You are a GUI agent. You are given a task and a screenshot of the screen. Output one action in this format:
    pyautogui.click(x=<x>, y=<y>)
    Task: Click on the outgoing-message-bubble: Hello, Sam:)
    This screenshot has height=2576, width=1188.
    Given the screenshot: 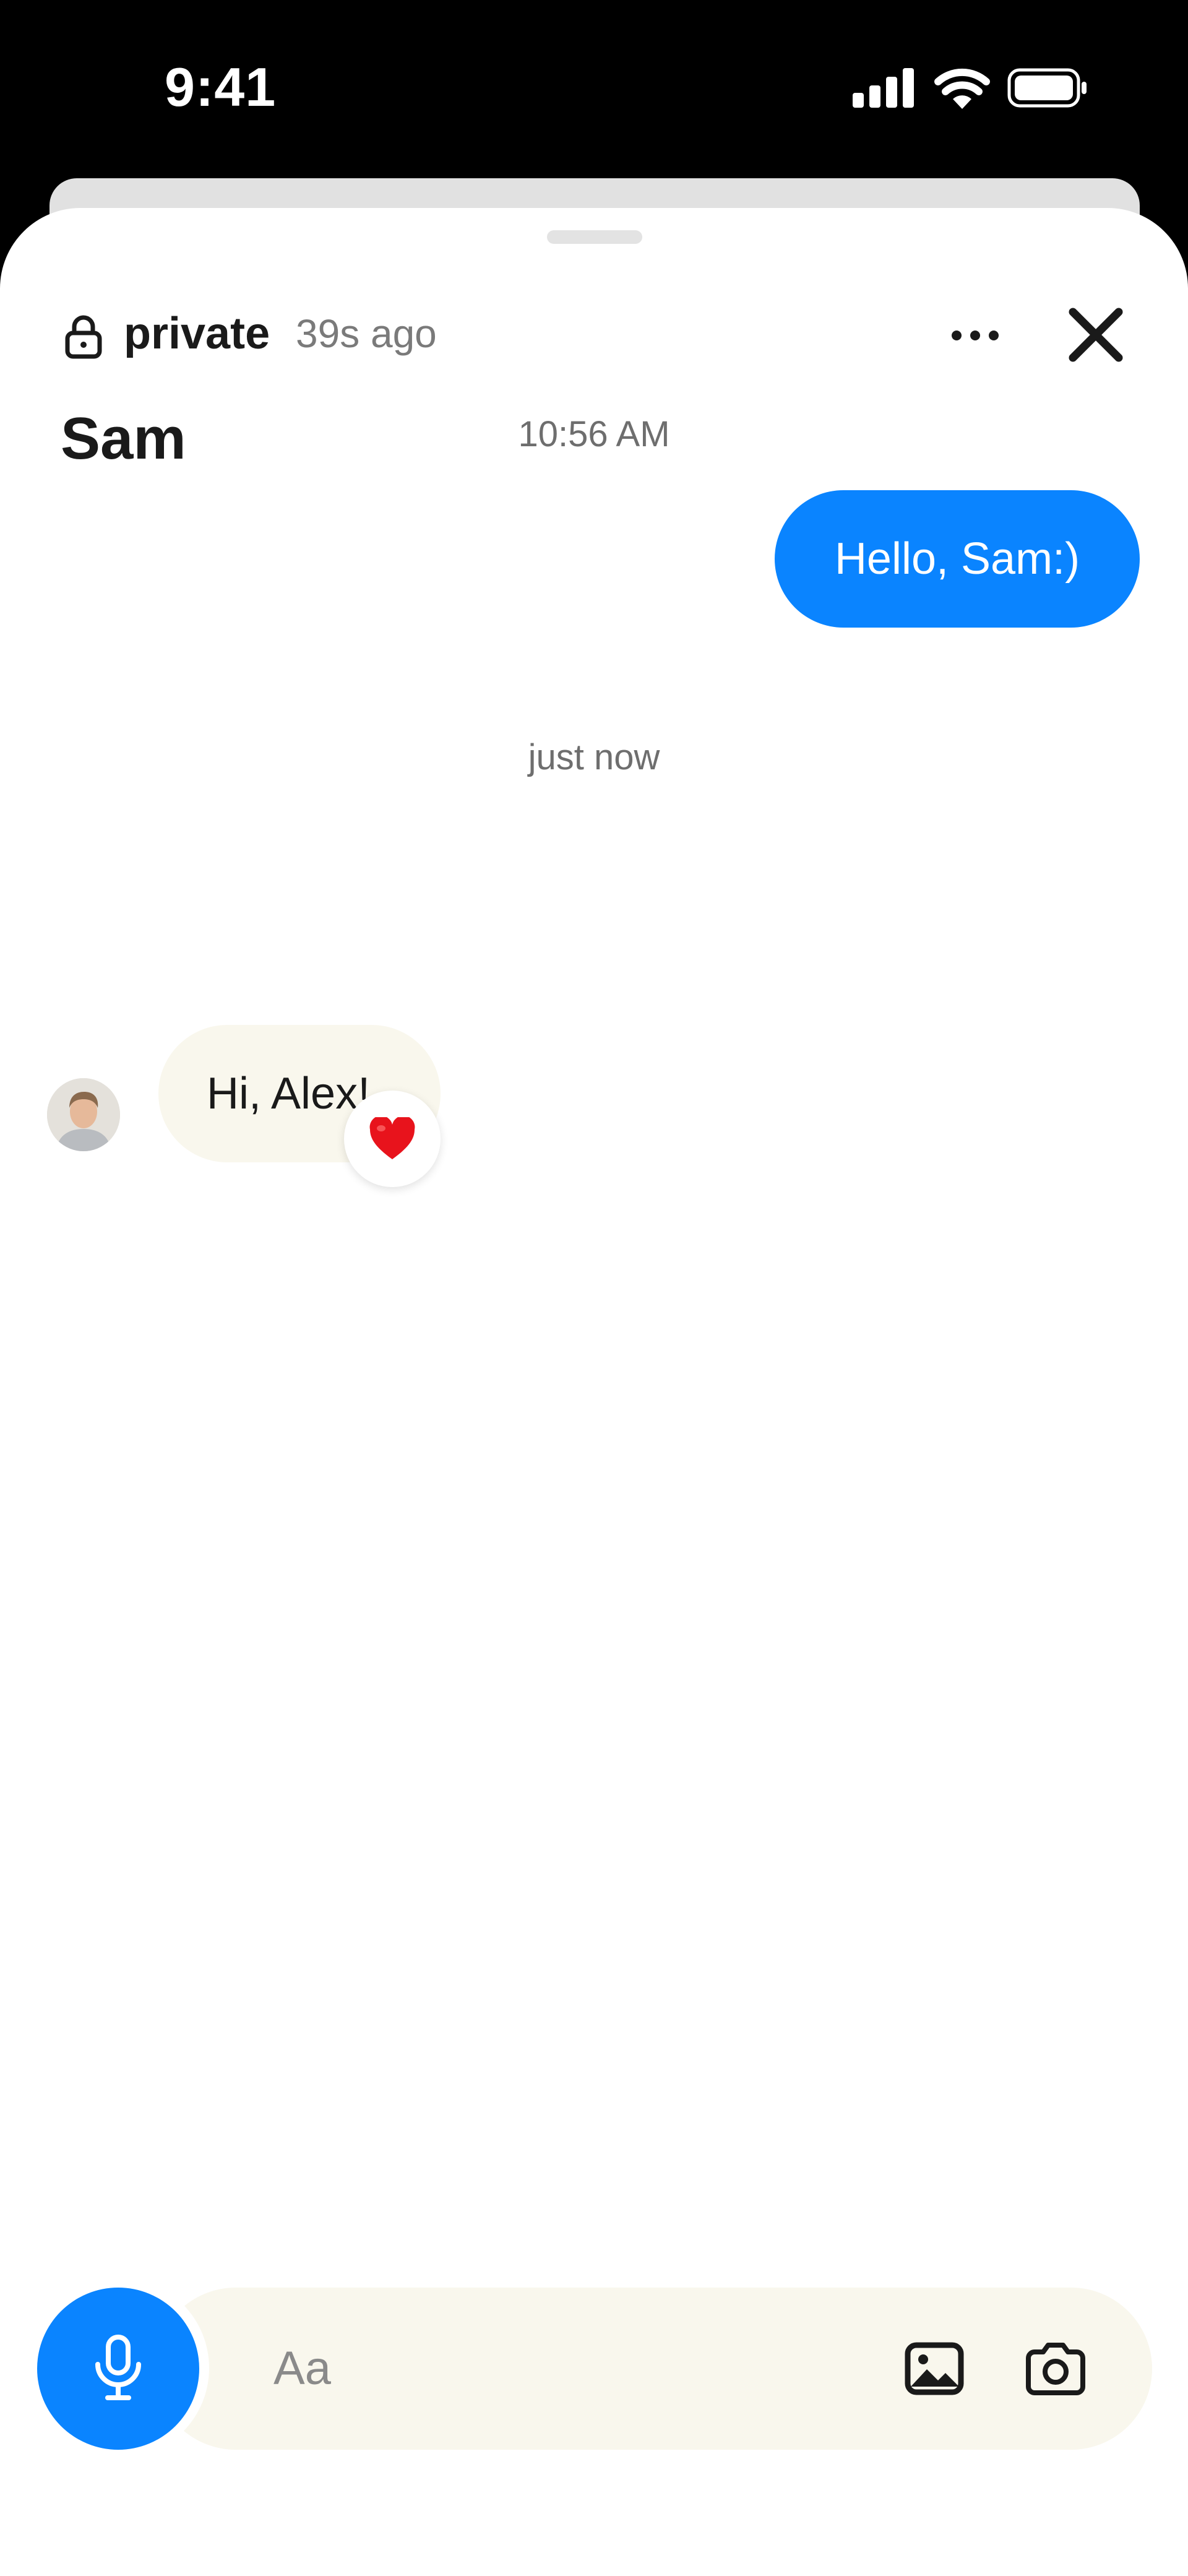 What is the action you would take?
    pyautogui.click(x=957, y=559)
    